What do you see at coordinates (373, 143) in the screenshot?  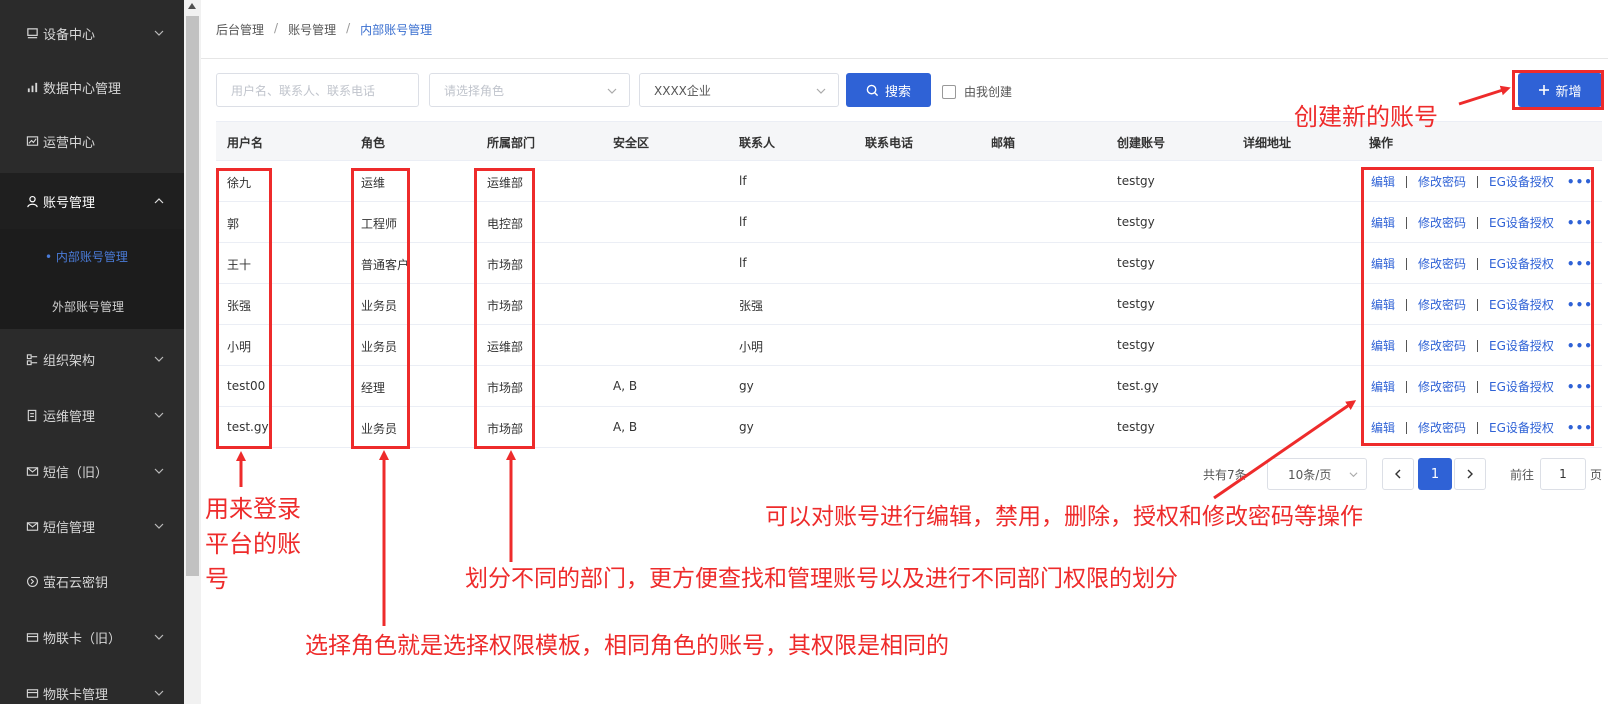 I see `column-header-role: 角色` at bounding box center [373, 143].